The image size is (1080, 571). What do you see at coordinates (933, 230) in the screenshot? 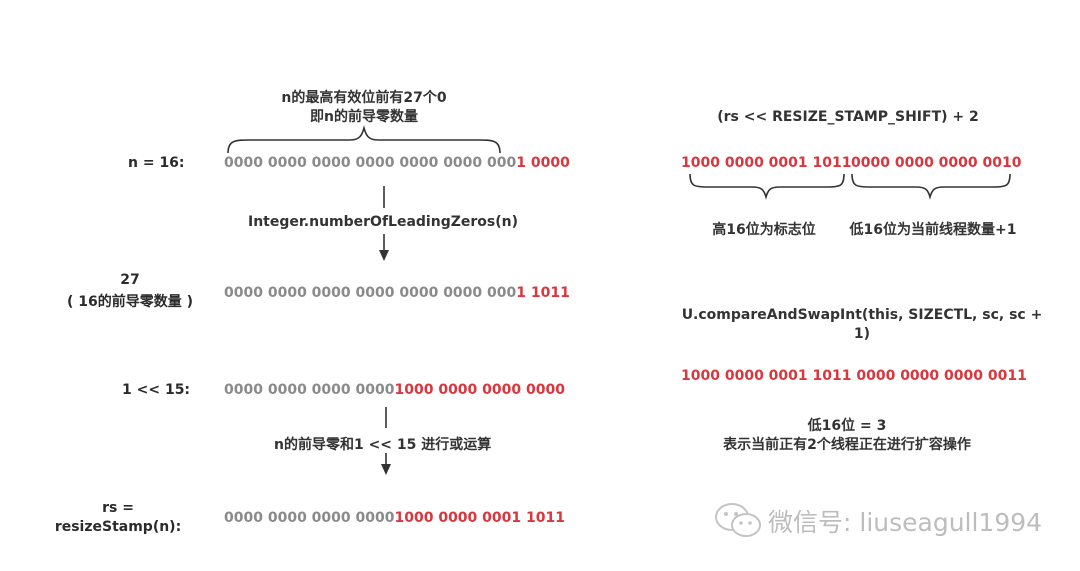
I see `note-low: 低16位为当前线程数量+1` at bounding box center [933, 230].